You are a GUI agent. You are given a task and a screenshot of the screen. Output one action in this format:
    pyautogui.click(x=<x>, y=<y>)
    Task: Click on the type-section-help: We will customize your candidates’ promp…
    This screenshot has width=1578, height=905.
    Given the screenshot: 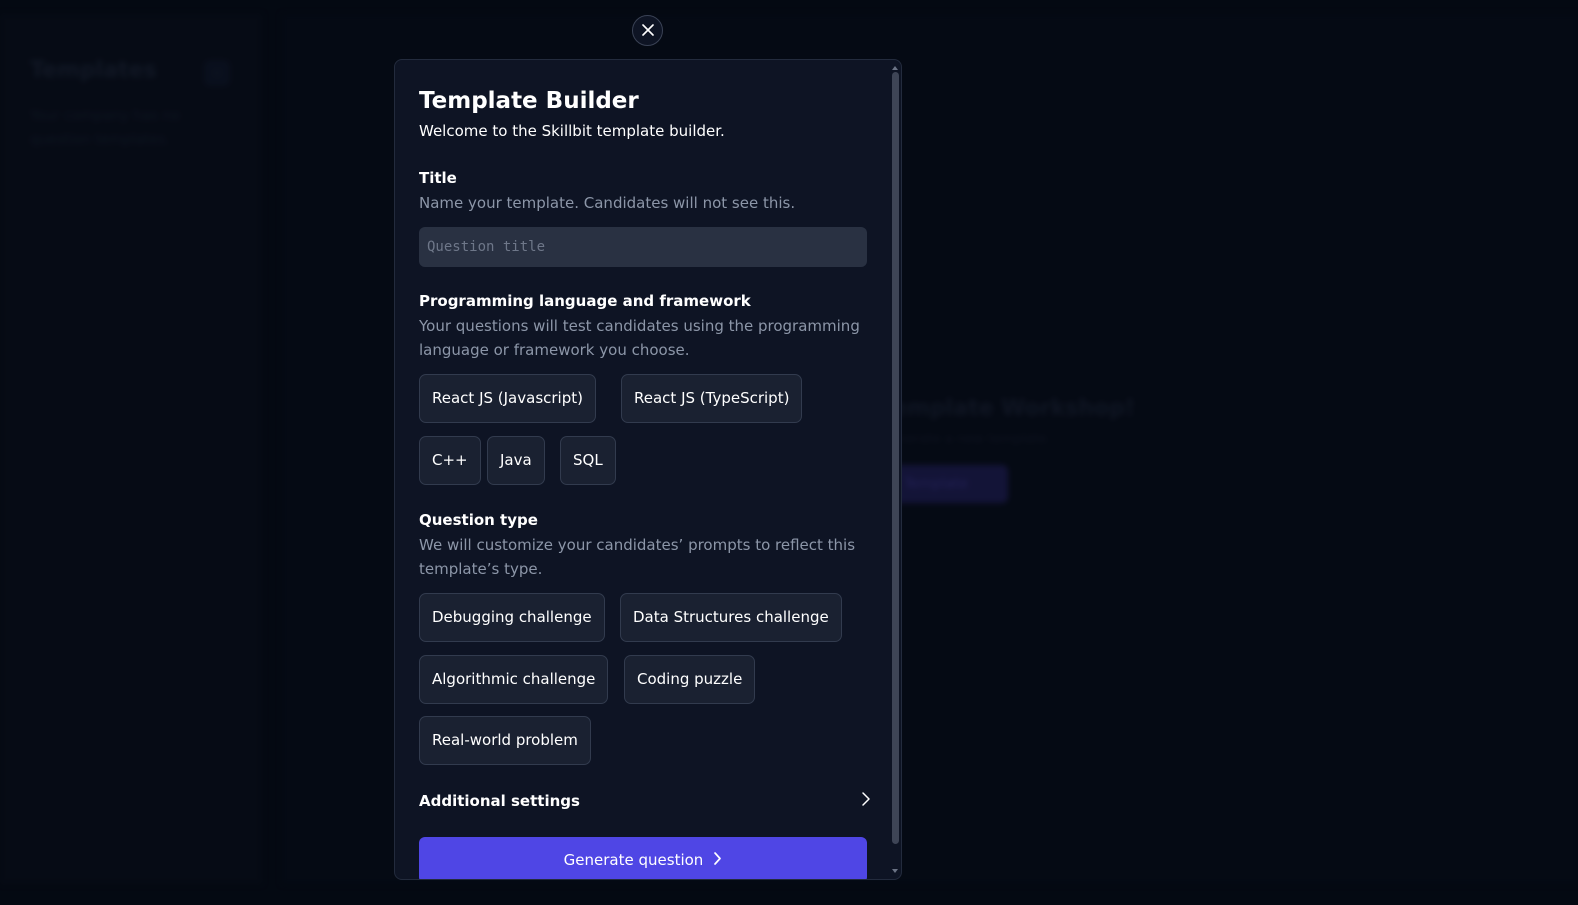 What is the action you would take?
    pyautogui.click(x=637, y=557)
    